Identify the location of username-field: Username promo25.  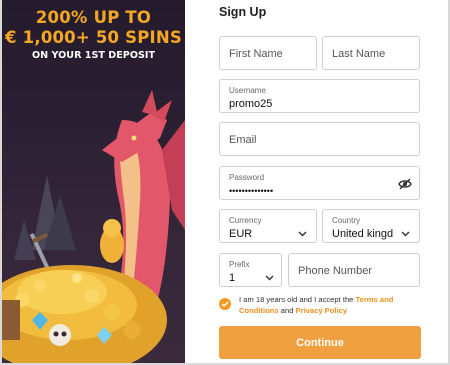
(319, 96).